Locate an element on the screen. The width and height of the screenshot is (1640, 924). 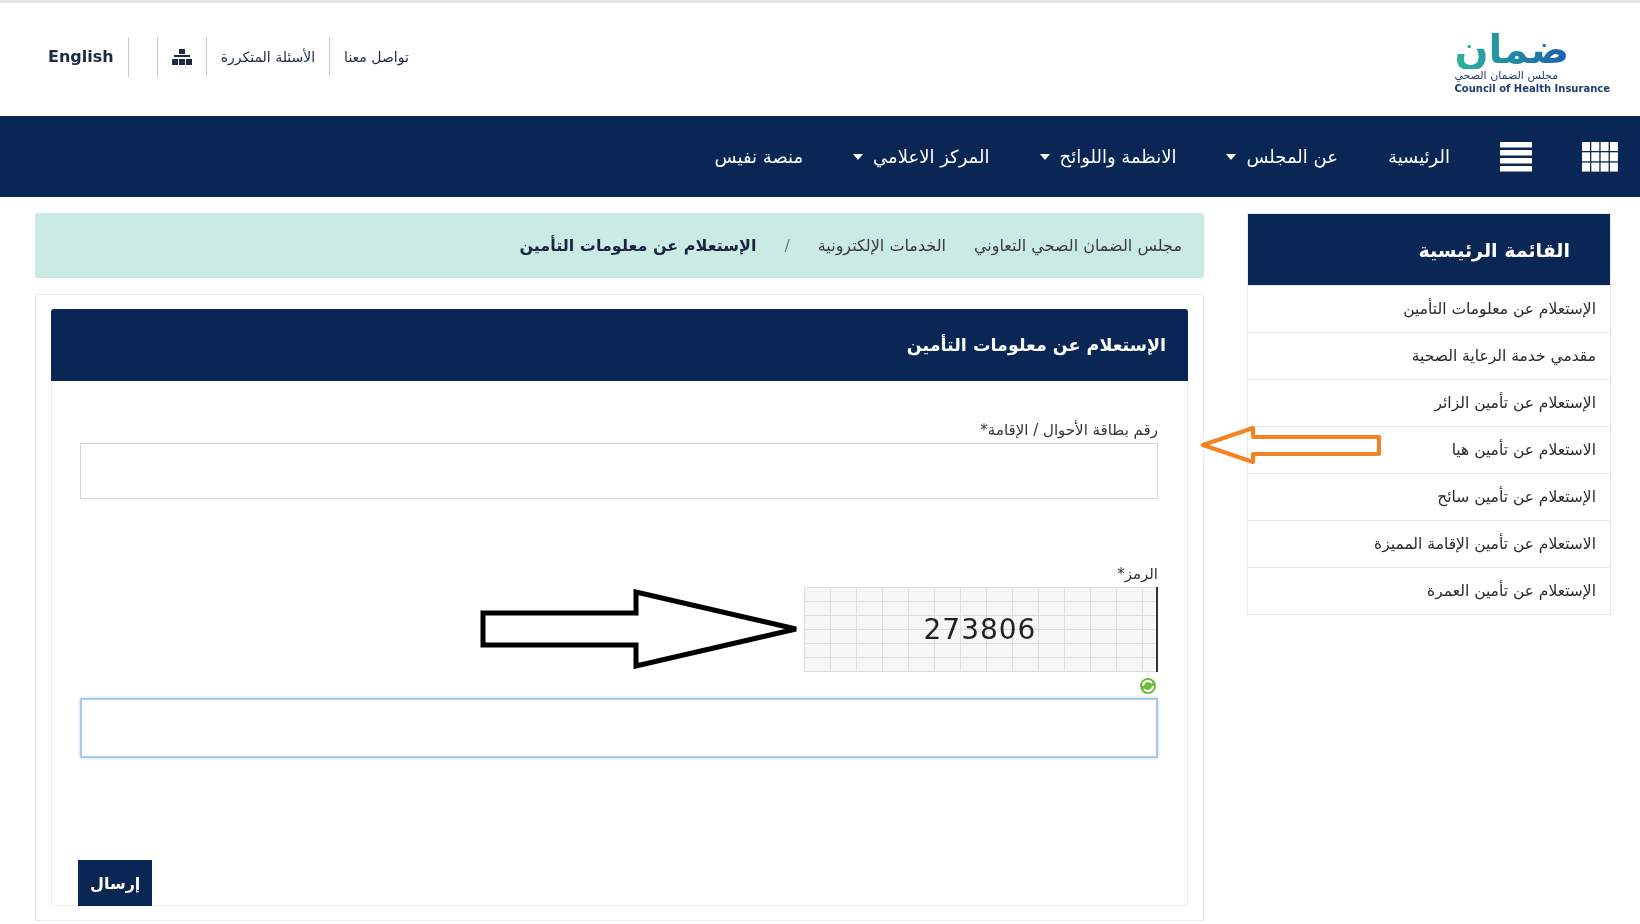
menu-icon is located at coordinates (1516, 156).